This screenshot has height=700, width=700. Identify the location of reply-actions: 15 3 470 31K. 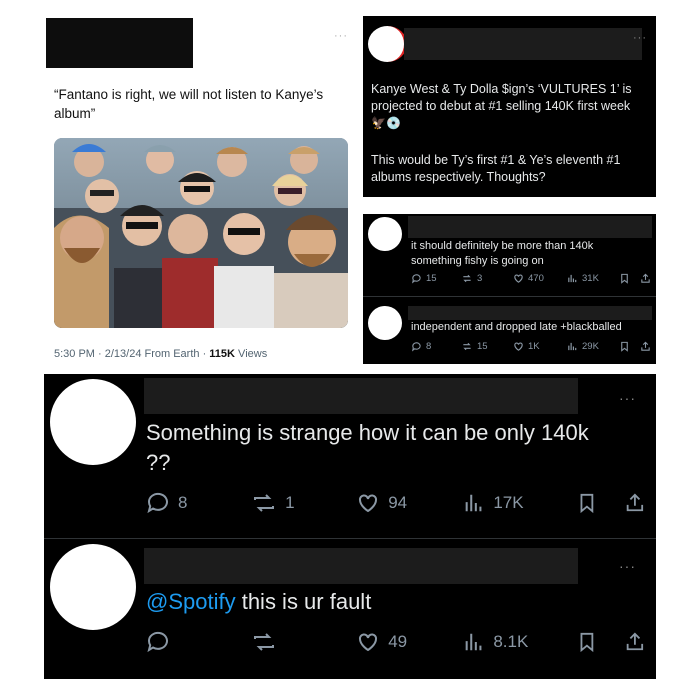
(533, 278).